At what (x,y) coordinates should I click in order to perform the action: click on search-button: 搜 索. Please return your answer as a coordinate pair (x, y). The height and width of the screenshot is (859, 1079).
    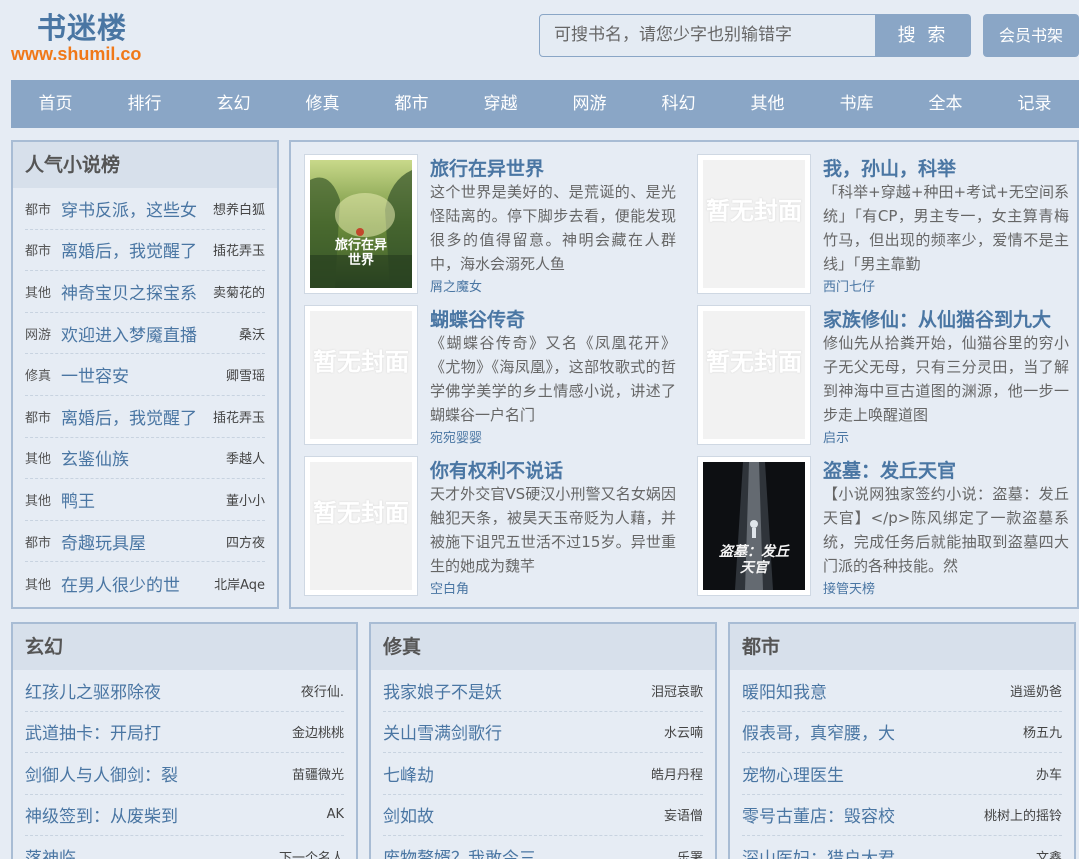
    Looking at the image, I should click on (923, 35).